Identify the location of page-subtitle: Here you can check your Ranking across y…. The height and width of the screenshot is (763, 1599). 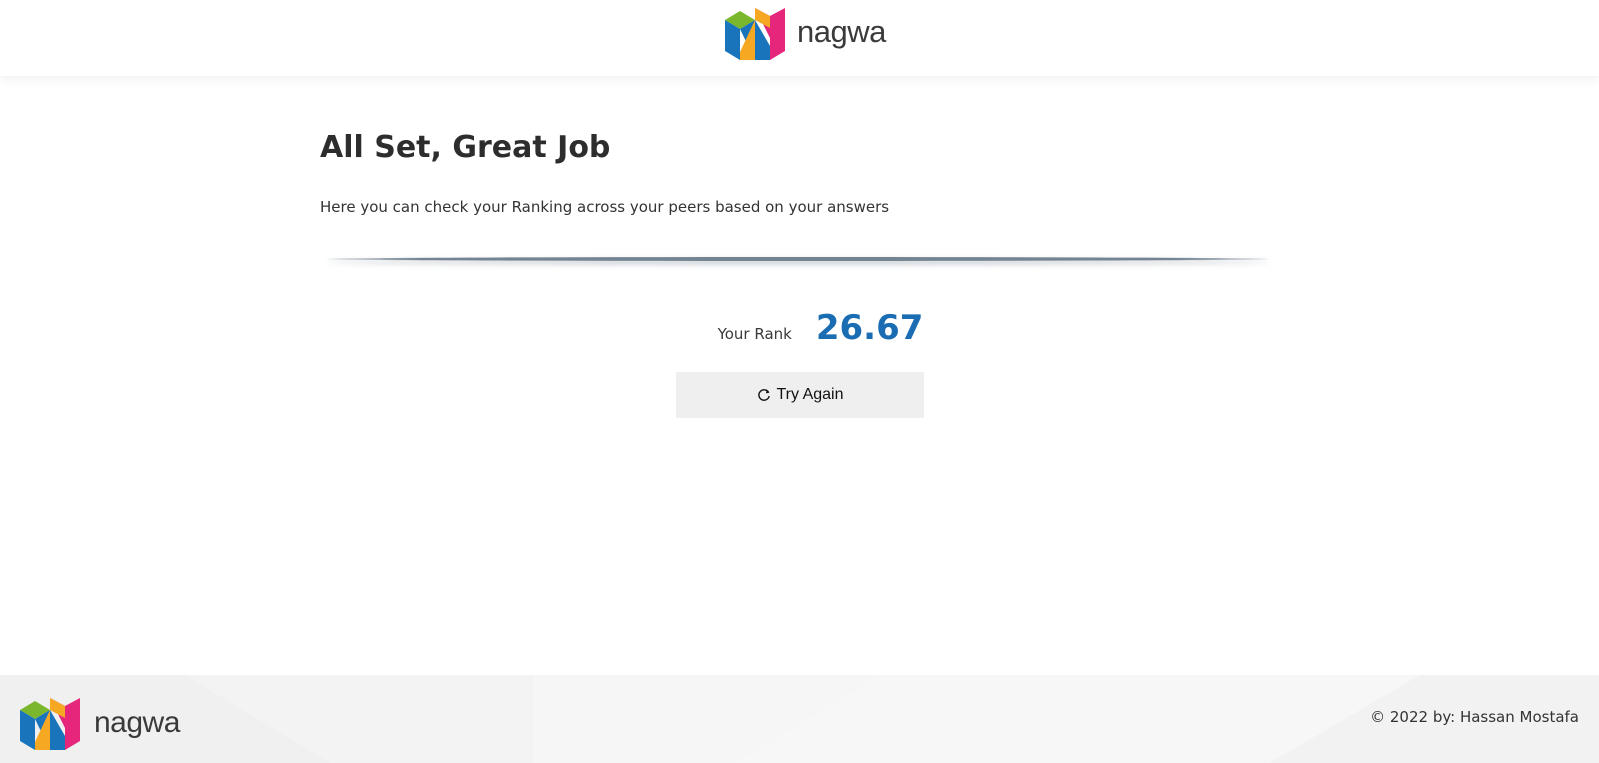
(605, 207).